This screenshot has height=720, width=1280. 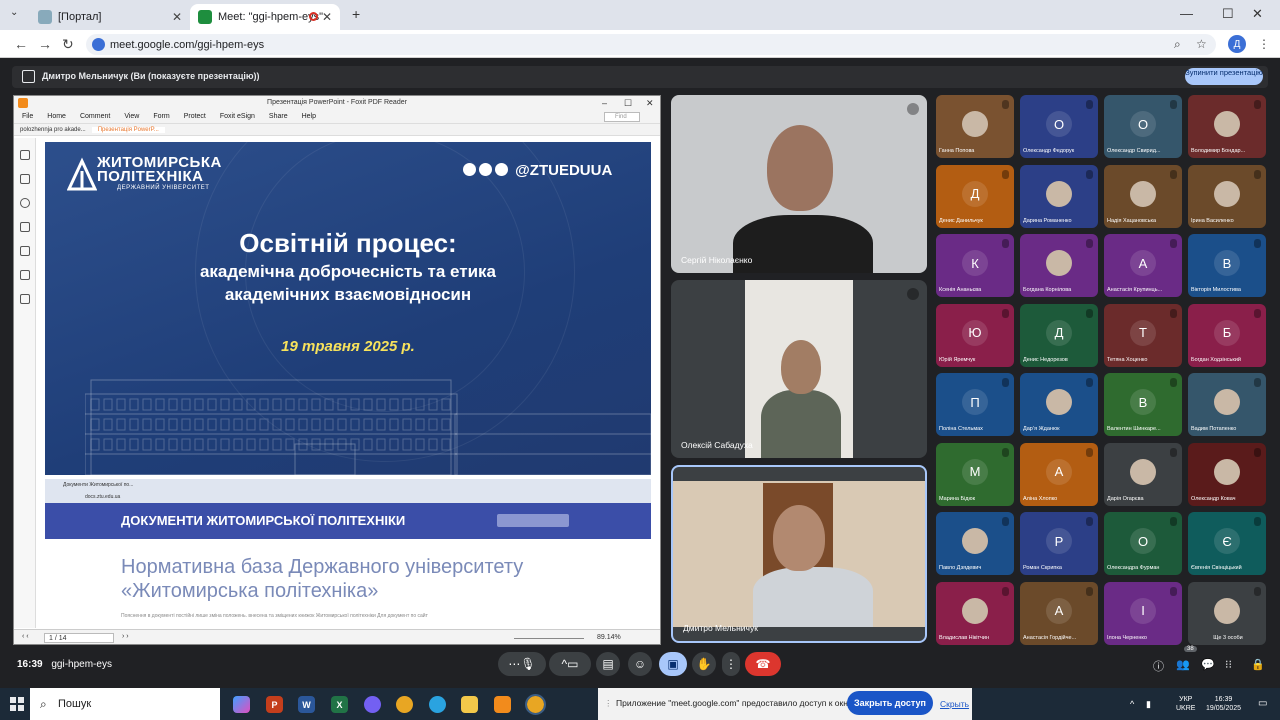 What do you see at coordinates (975, 126) in the screenshot?
I see `participant-tile: Ганна Попова` at bounding box center [975, 126].